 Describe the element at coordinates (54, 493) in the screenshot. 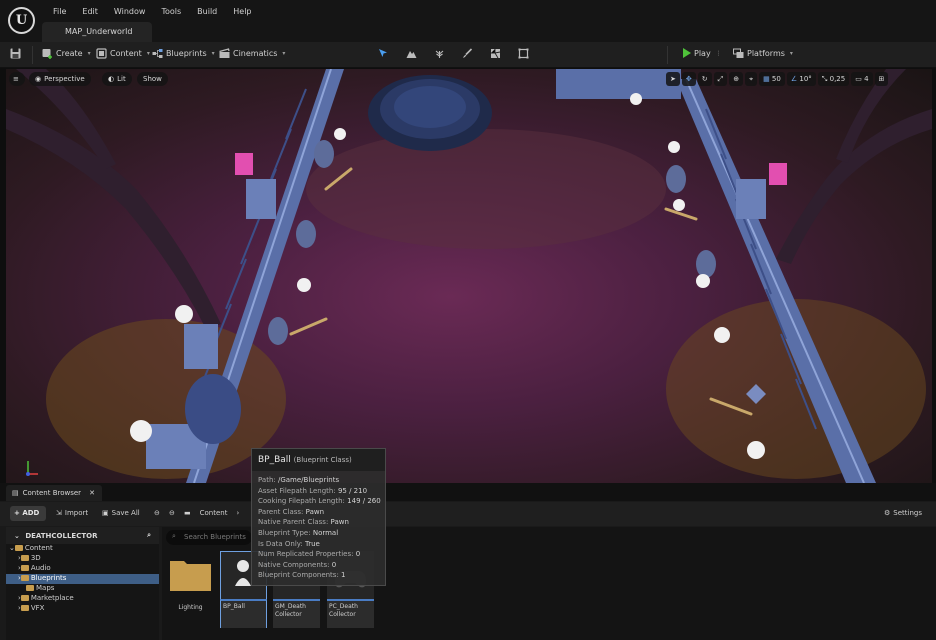

I see `tab-content-browser: ▤ Content Browser ✕` at that location.